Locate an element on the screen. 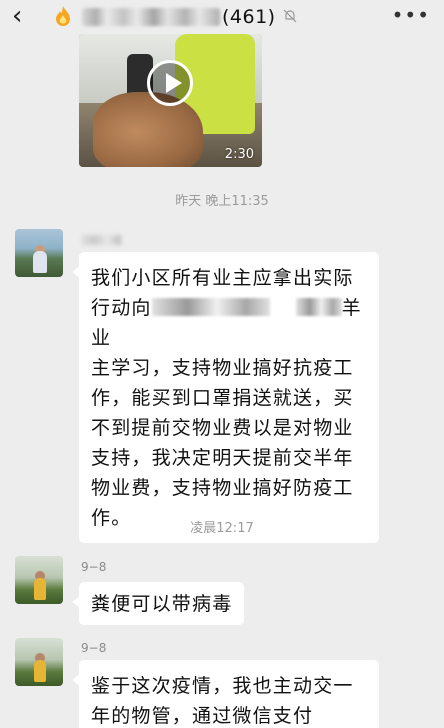 The height and width of the screenshot is (728, 444). message-text: 行动向 is located at coordinates (121, 308).